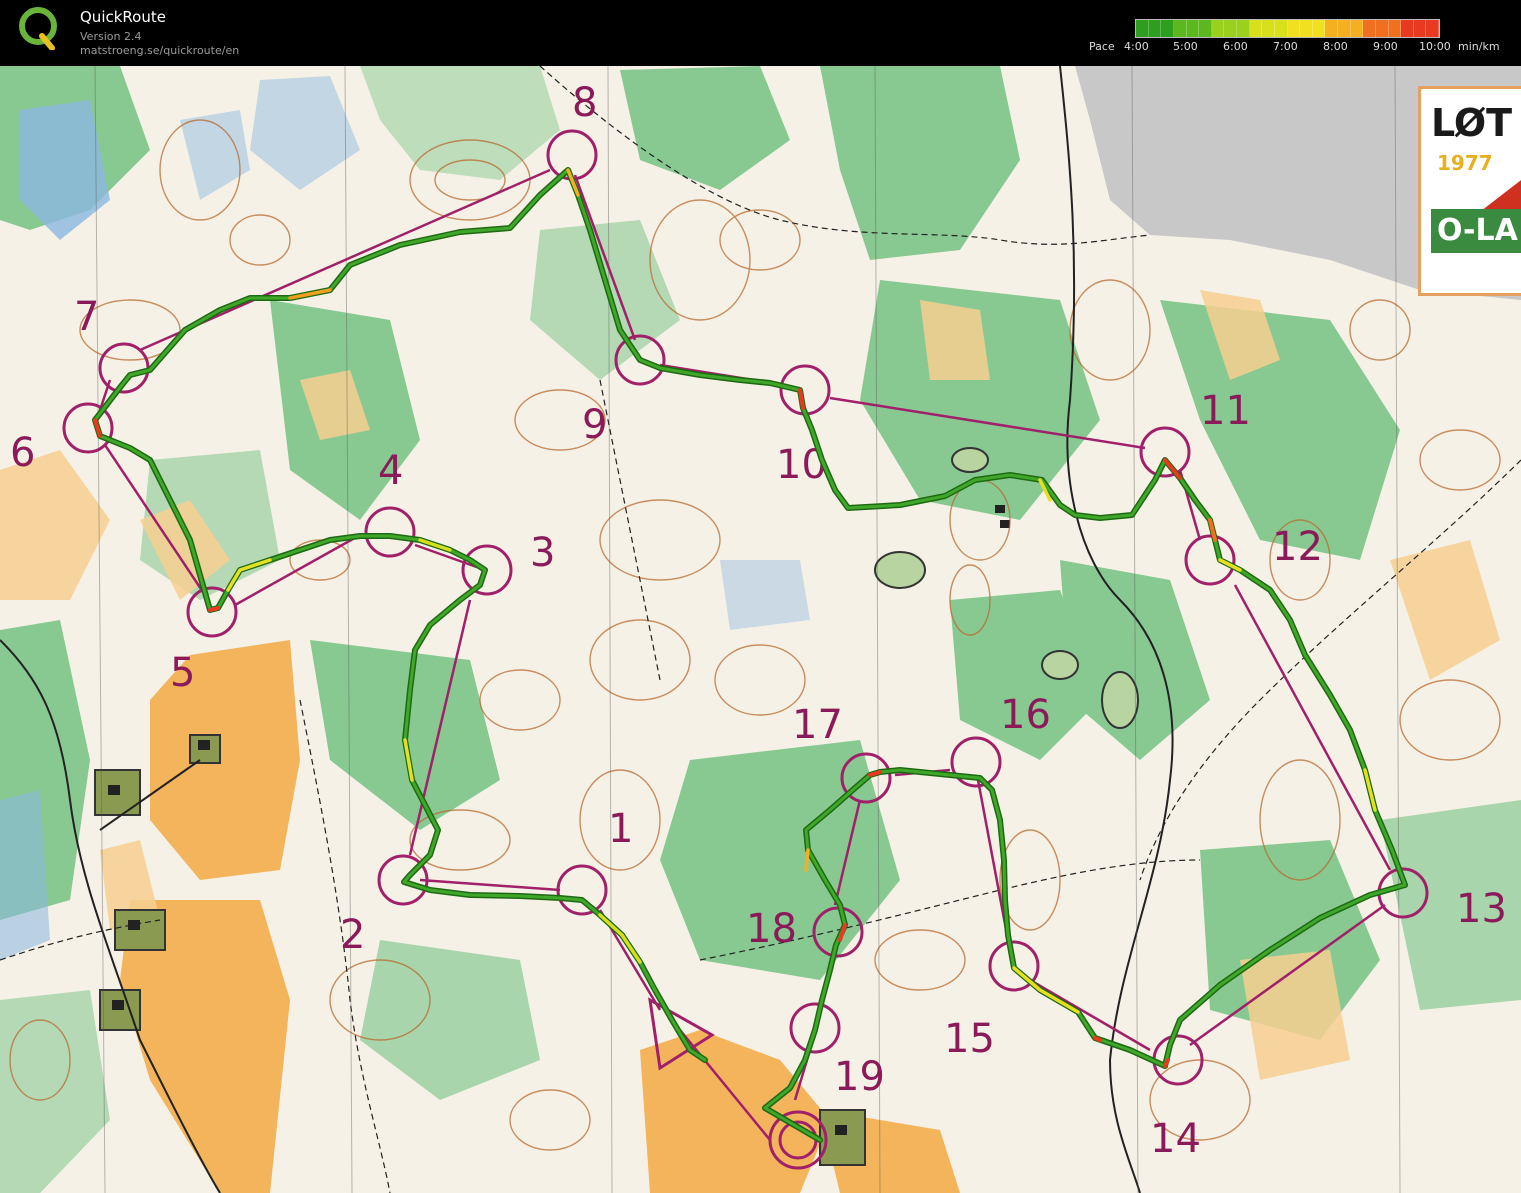 The image size is (1521, 1193). I want to click on pace-tick: 10:00, so click(1435, 46).